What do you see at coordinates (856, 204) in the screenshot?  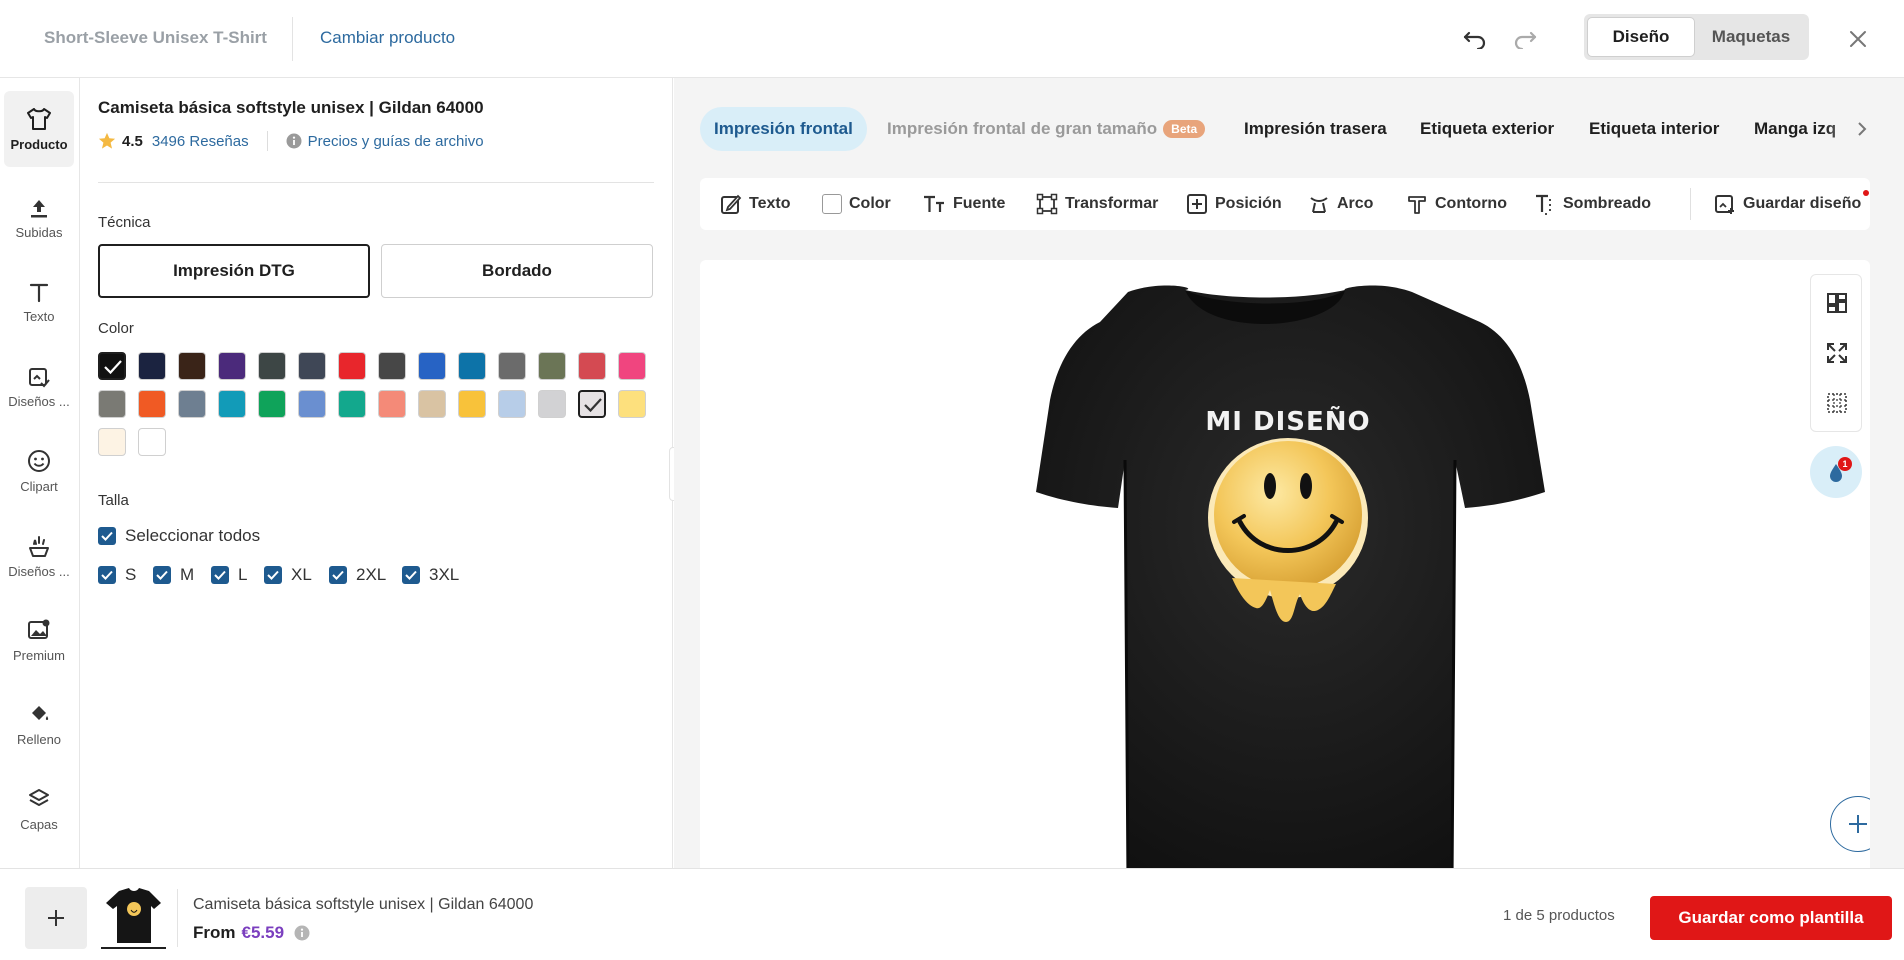 I see `tool-color: Color` at bounding box center [856, 204].